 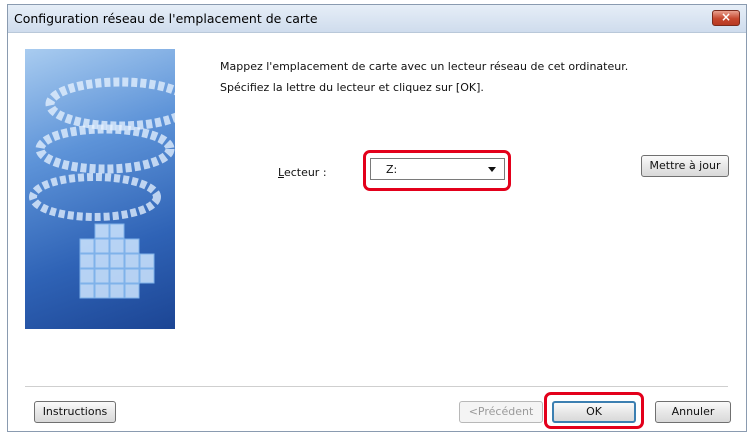 I want to click on close-icon: ×, so click(x=726, y=17).